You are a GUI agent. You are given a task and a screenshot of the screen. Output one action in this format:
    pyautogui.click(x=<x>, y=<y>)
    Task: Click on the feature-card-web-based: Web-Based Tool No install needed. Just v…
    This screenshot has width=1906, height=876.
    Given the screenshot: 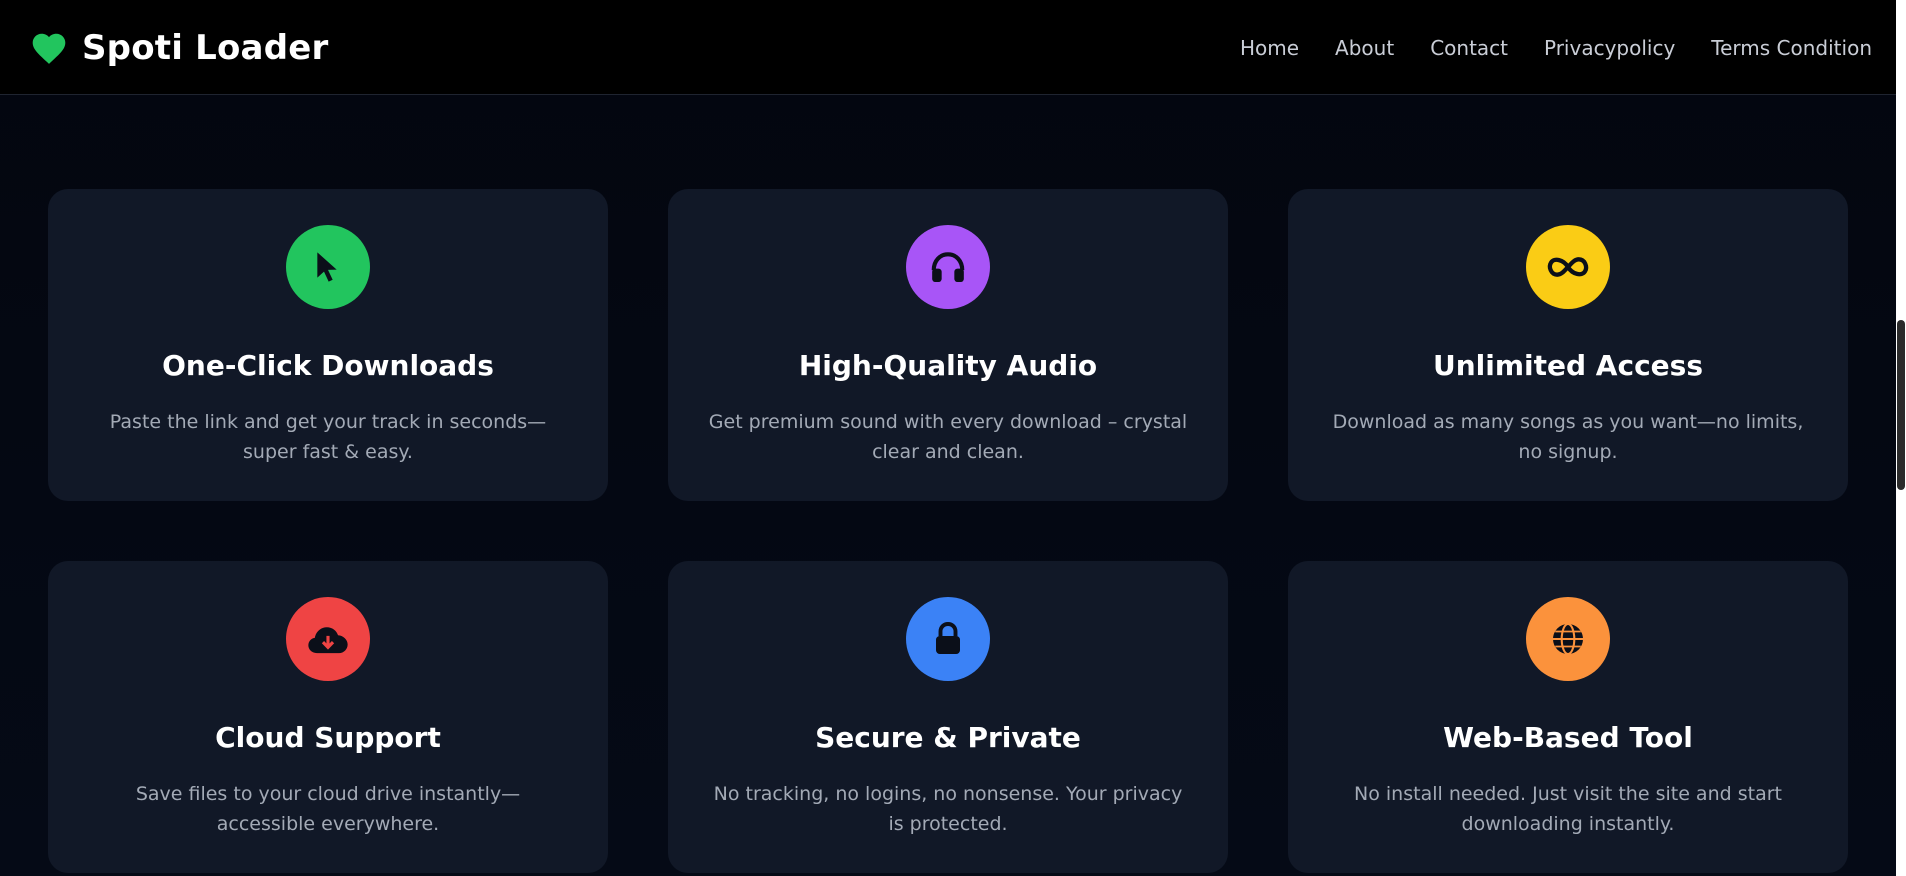 What is the action you would take?
    pyautogui.click(x=1568, y=717)
    